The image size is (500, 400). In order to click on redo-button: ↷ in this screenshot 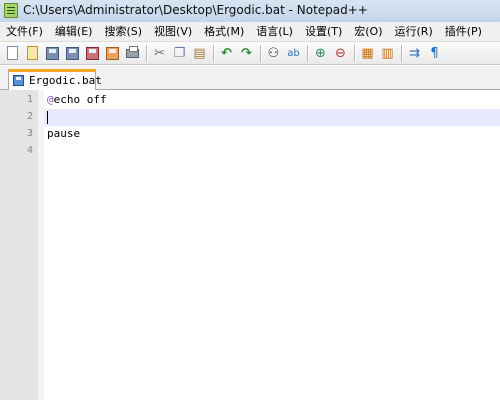, I will do `click(246, 53)`.